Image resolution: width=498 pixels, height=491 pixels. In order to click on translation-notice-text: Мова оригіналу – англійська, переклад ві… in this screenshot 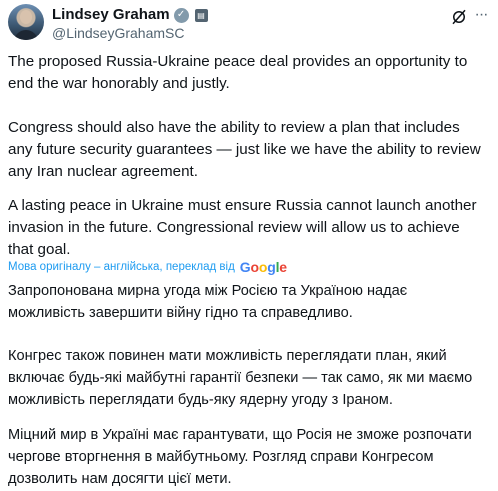, I will do `click(121, 267)`.